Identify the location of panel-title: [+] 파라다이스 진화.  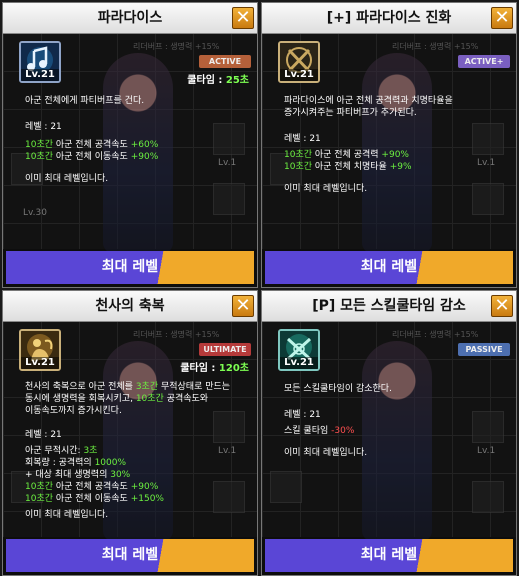
(389, 18).